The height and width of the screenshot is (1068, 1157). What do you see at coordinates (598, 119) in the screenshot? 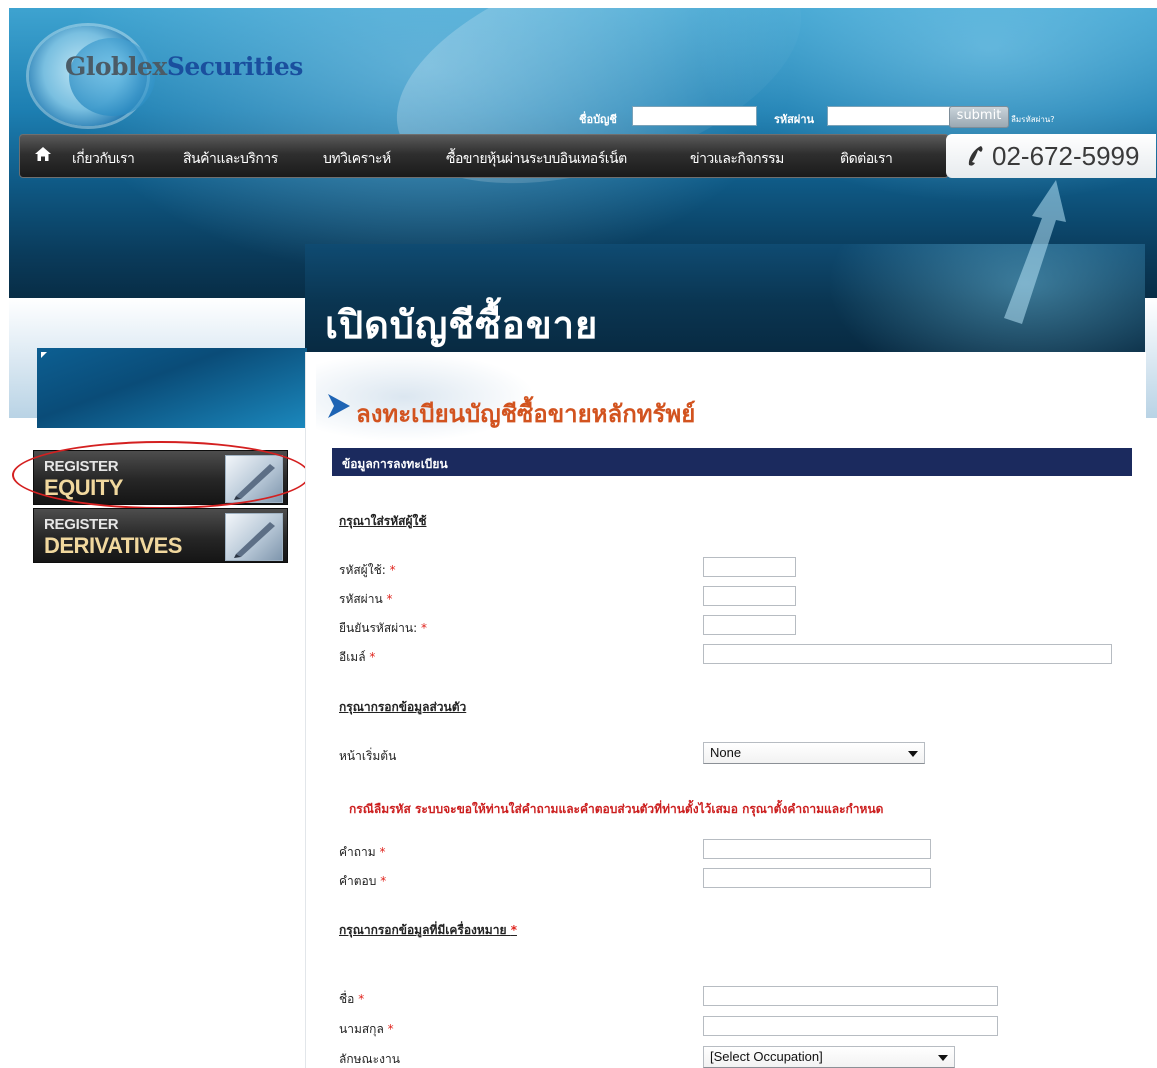
I see `account-label: ชื่อบัญชี` at bounding box center [598, 119].